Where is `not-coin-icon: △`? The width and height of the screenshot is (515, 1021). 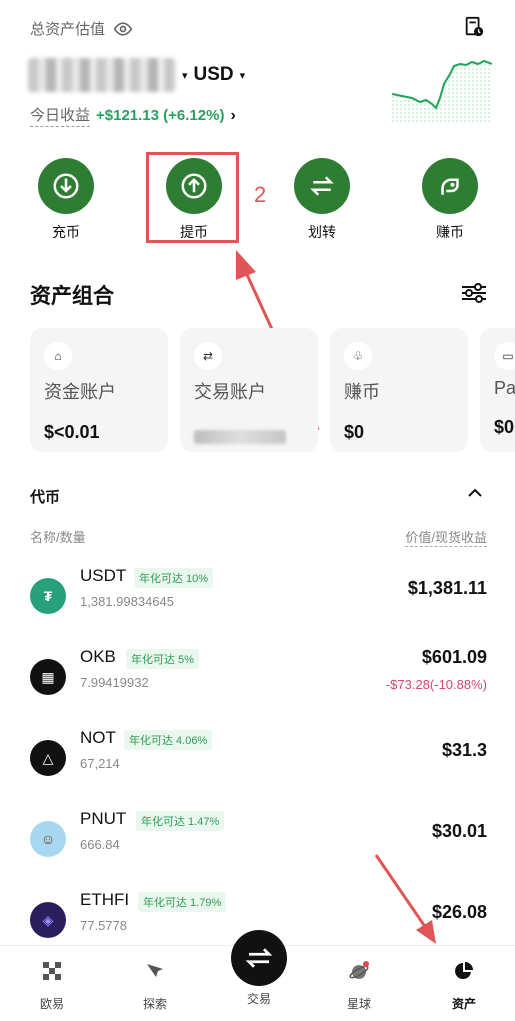
not-coin-icon: △ is located at coordinates (48, 758).